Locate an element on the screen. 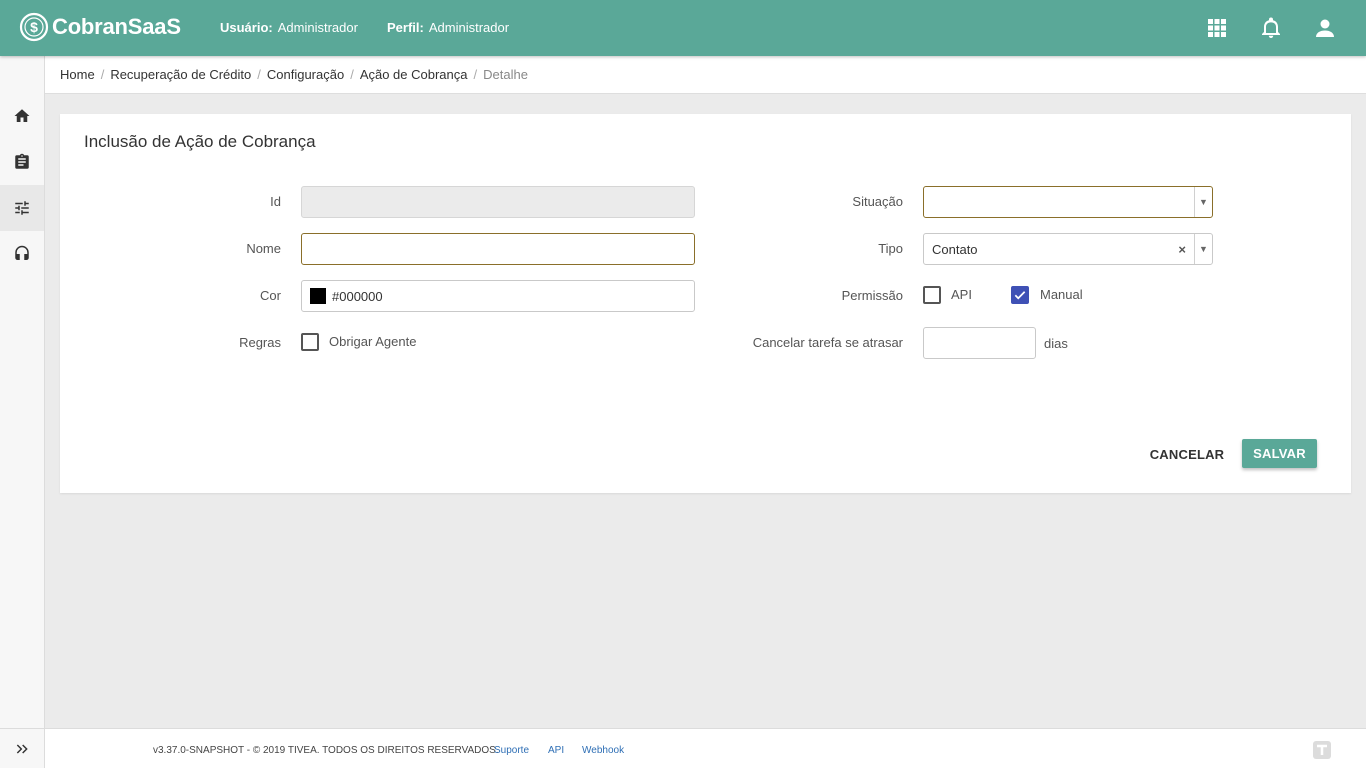 The height and width of the screenshot is (768, 1366). manual-checkbox is located at coordinates (1020, 295).